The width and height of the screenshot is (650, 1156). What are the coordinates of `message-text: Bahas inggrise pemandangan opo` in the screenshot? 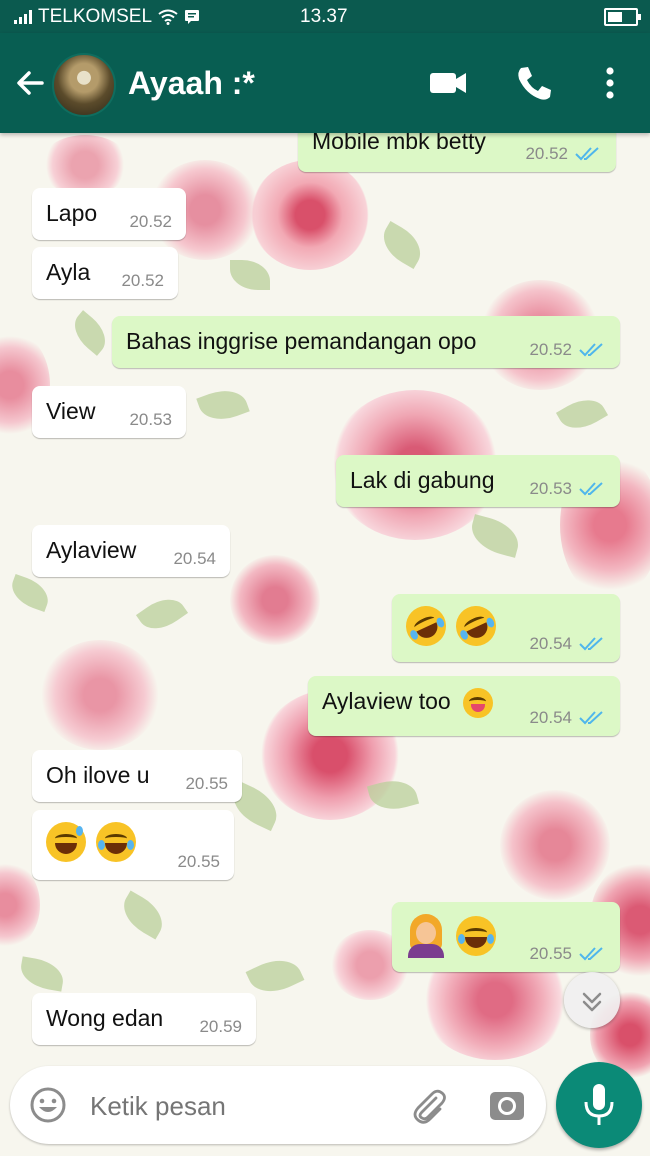 It's located at (301, 341).